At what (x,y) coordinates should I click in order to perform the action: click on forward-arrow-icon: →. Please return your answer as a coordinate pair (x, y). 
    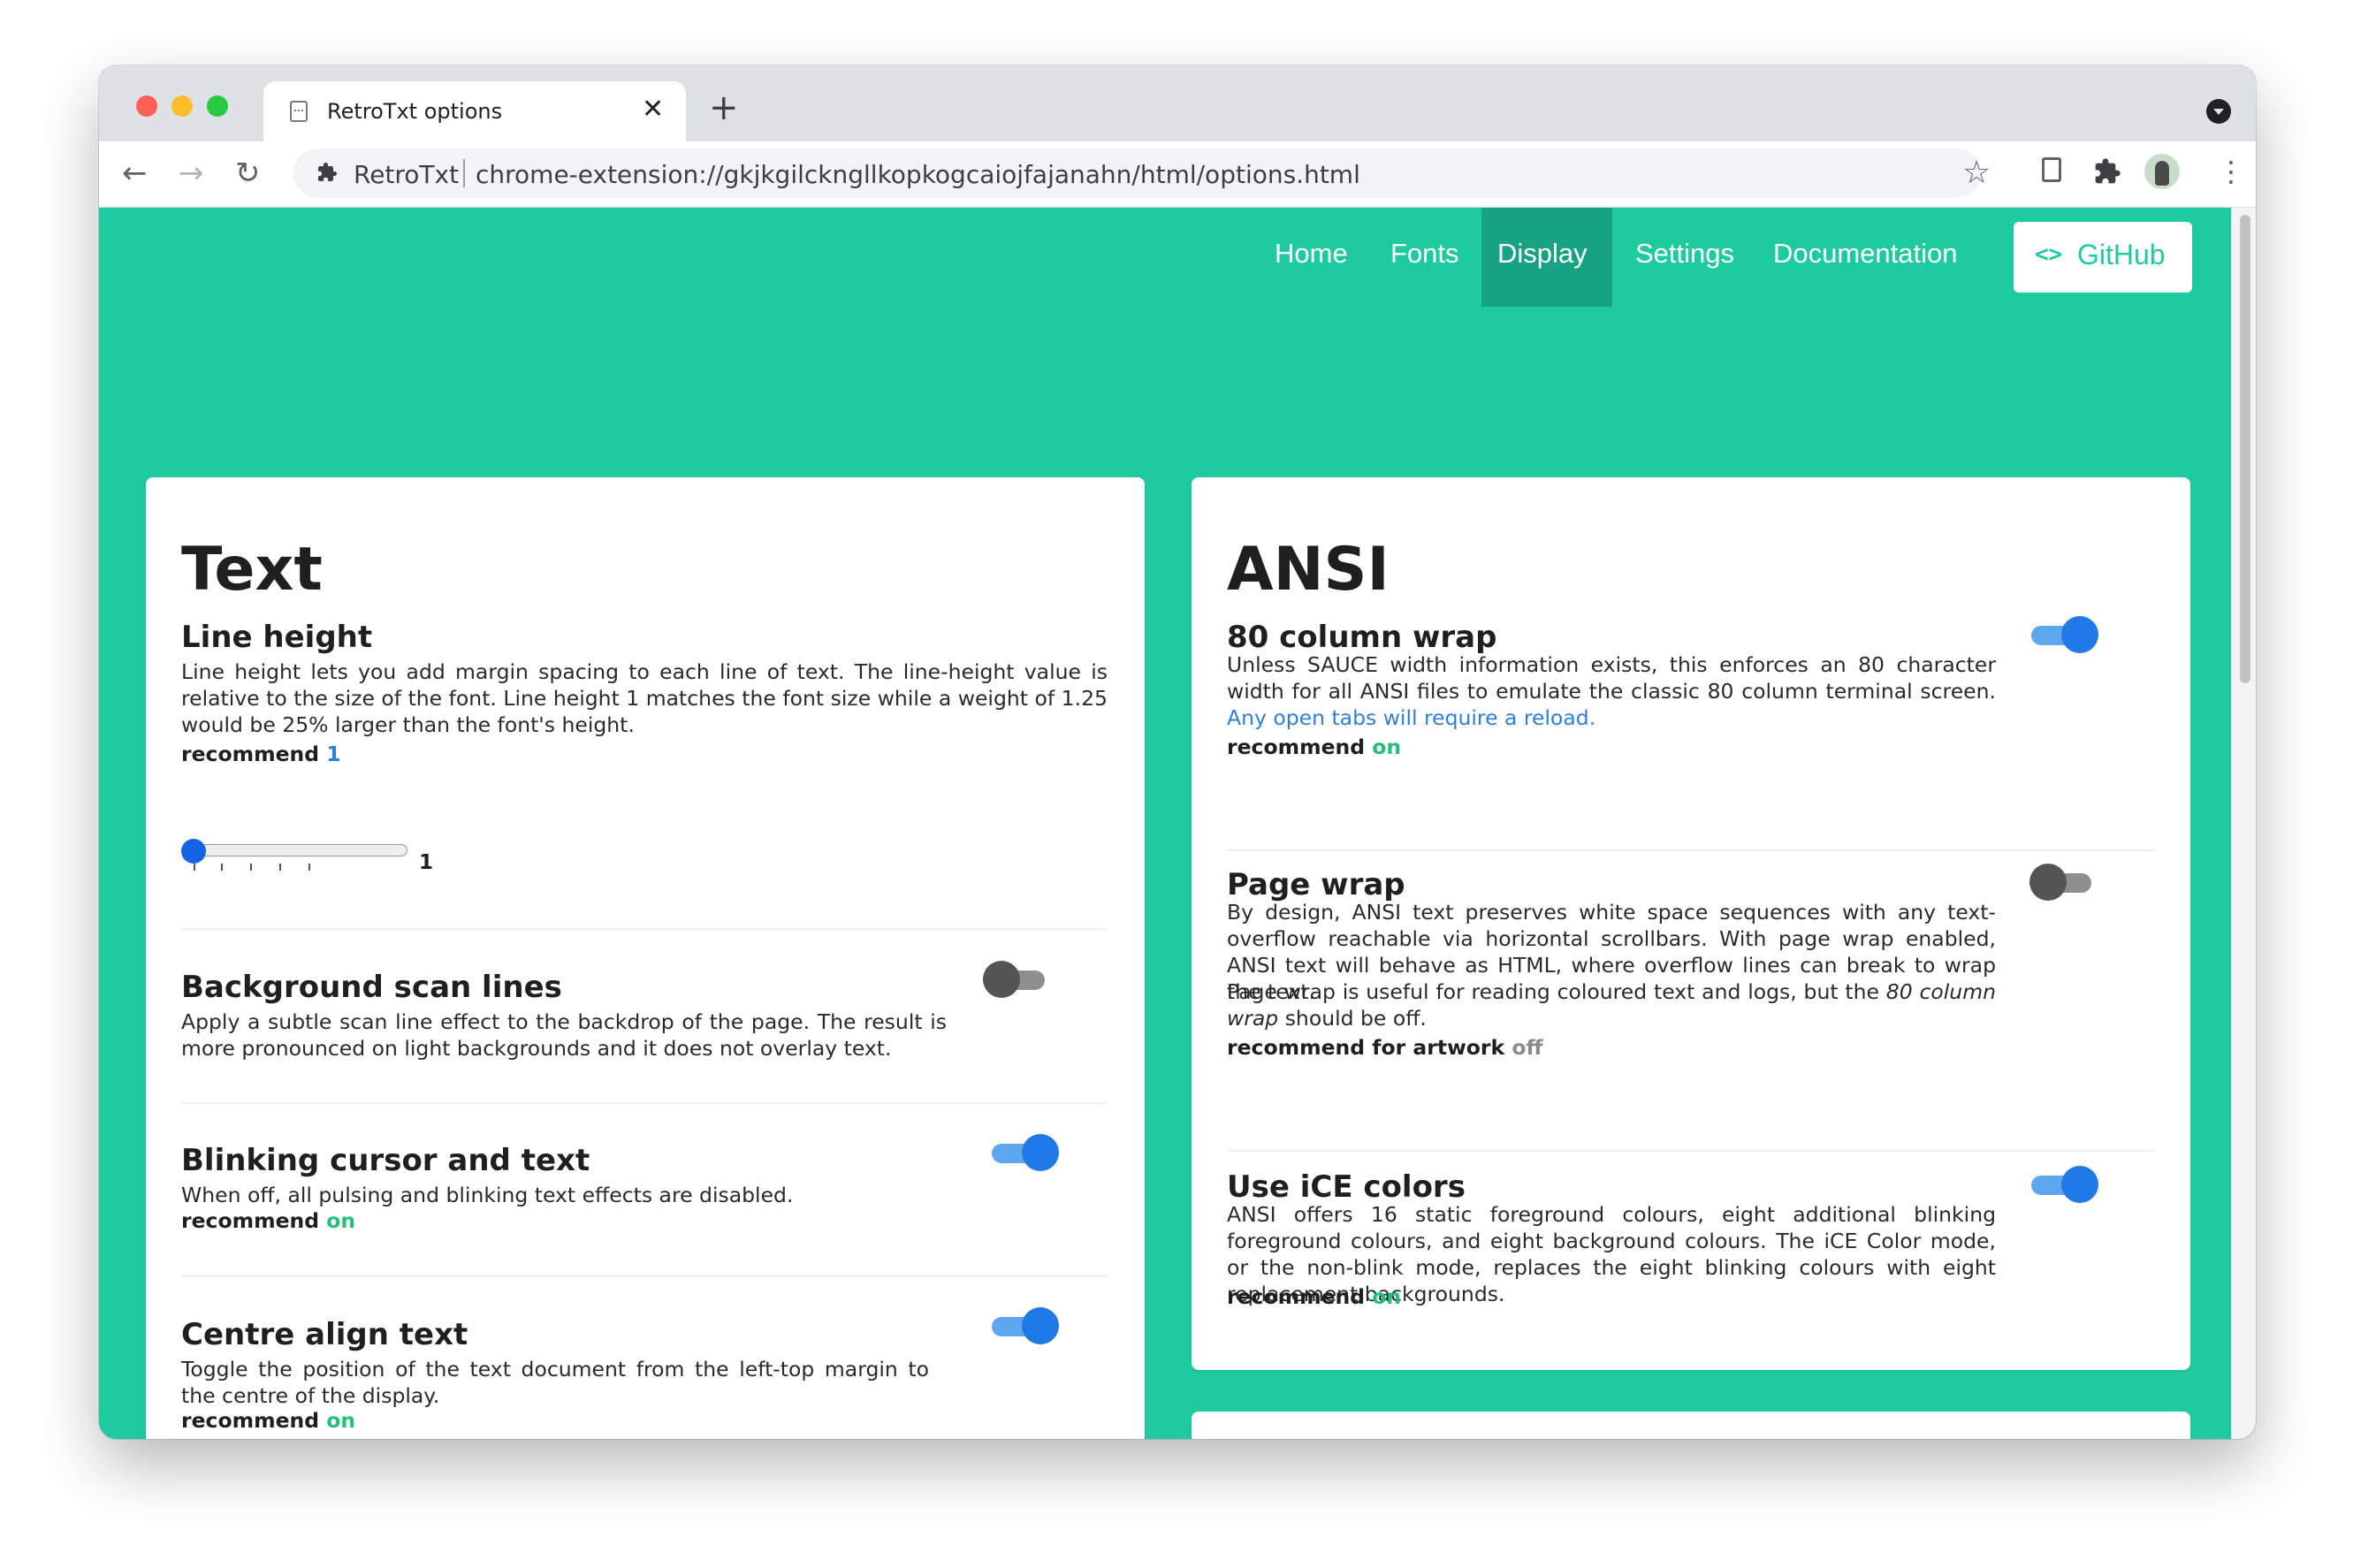
    Looking at the image, I should click on (191, 174).